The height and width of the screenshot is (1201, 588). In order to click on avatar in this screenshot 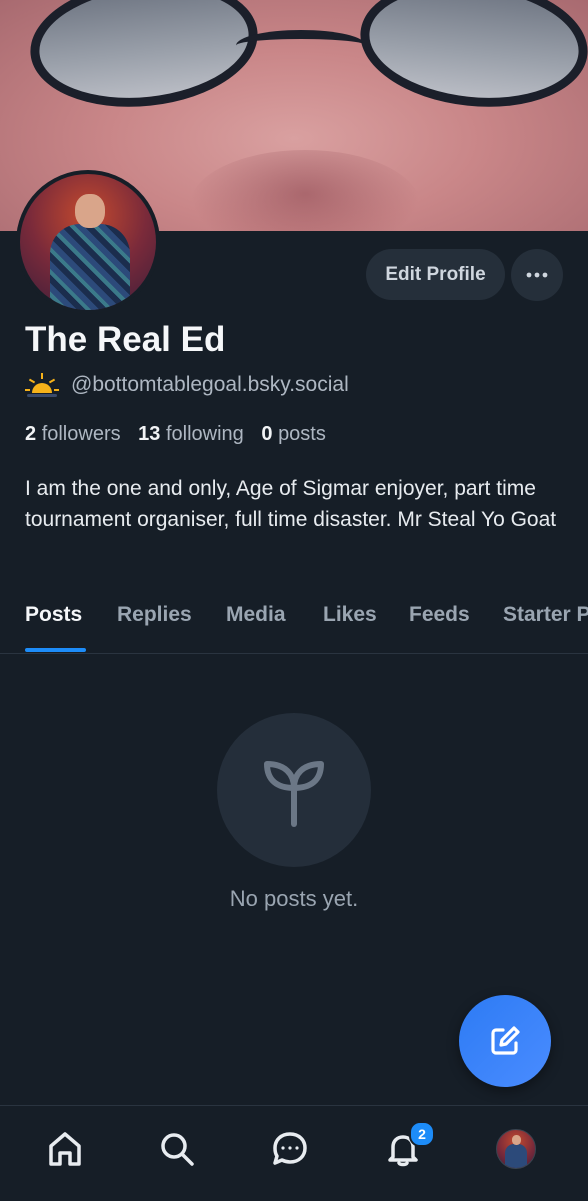, I will do `click(516, 1149)`.